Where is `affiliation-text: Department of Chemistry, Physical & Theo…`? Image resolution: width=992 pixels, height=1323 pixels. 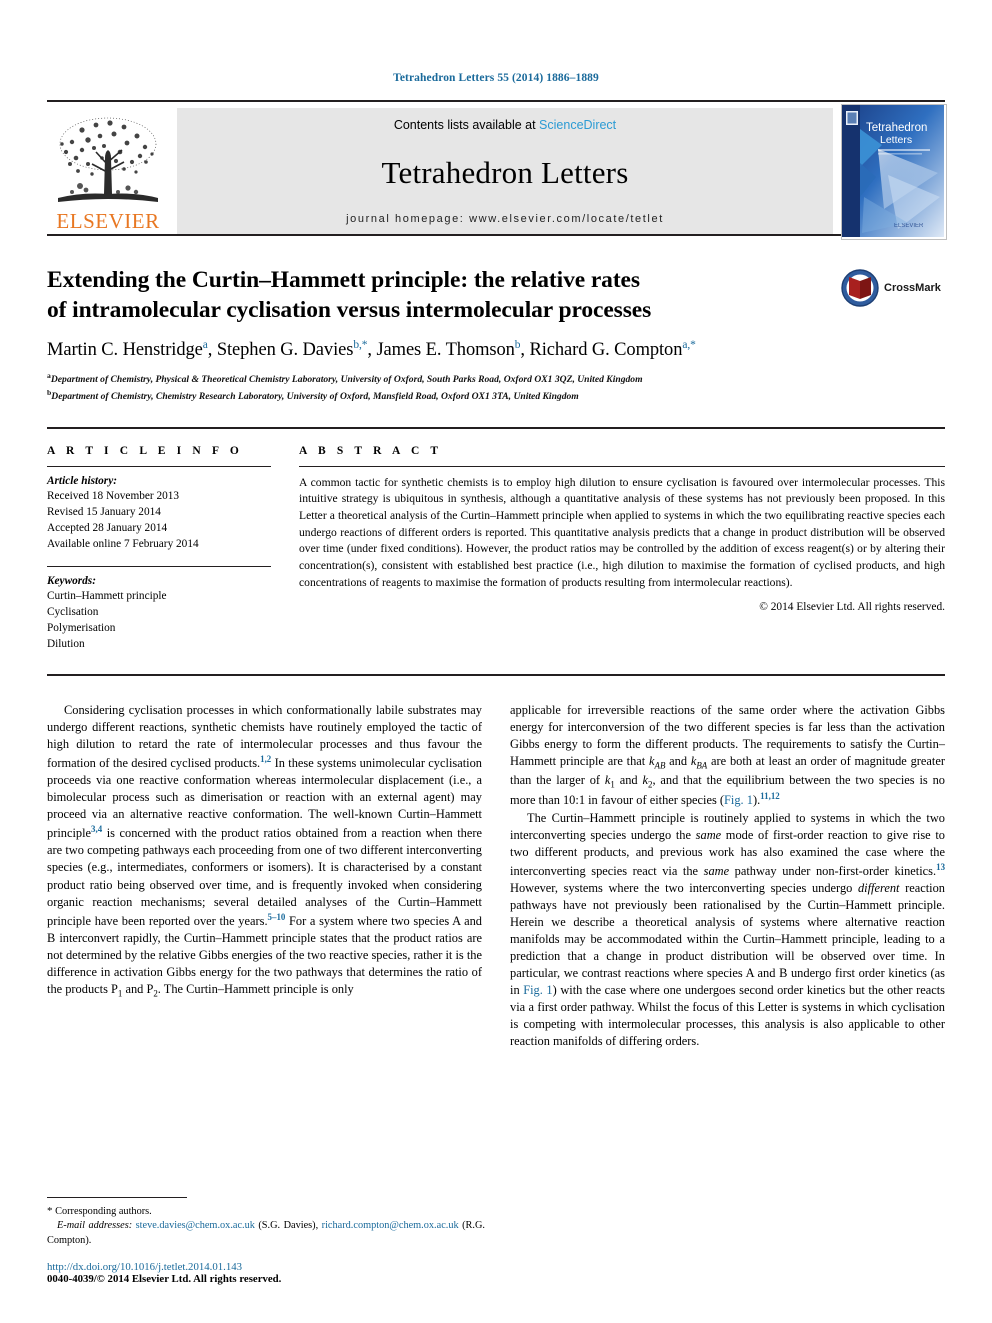 affiliation-text: Department of Chemistry, Physical & Theo… is located at coordinates (346, 380).